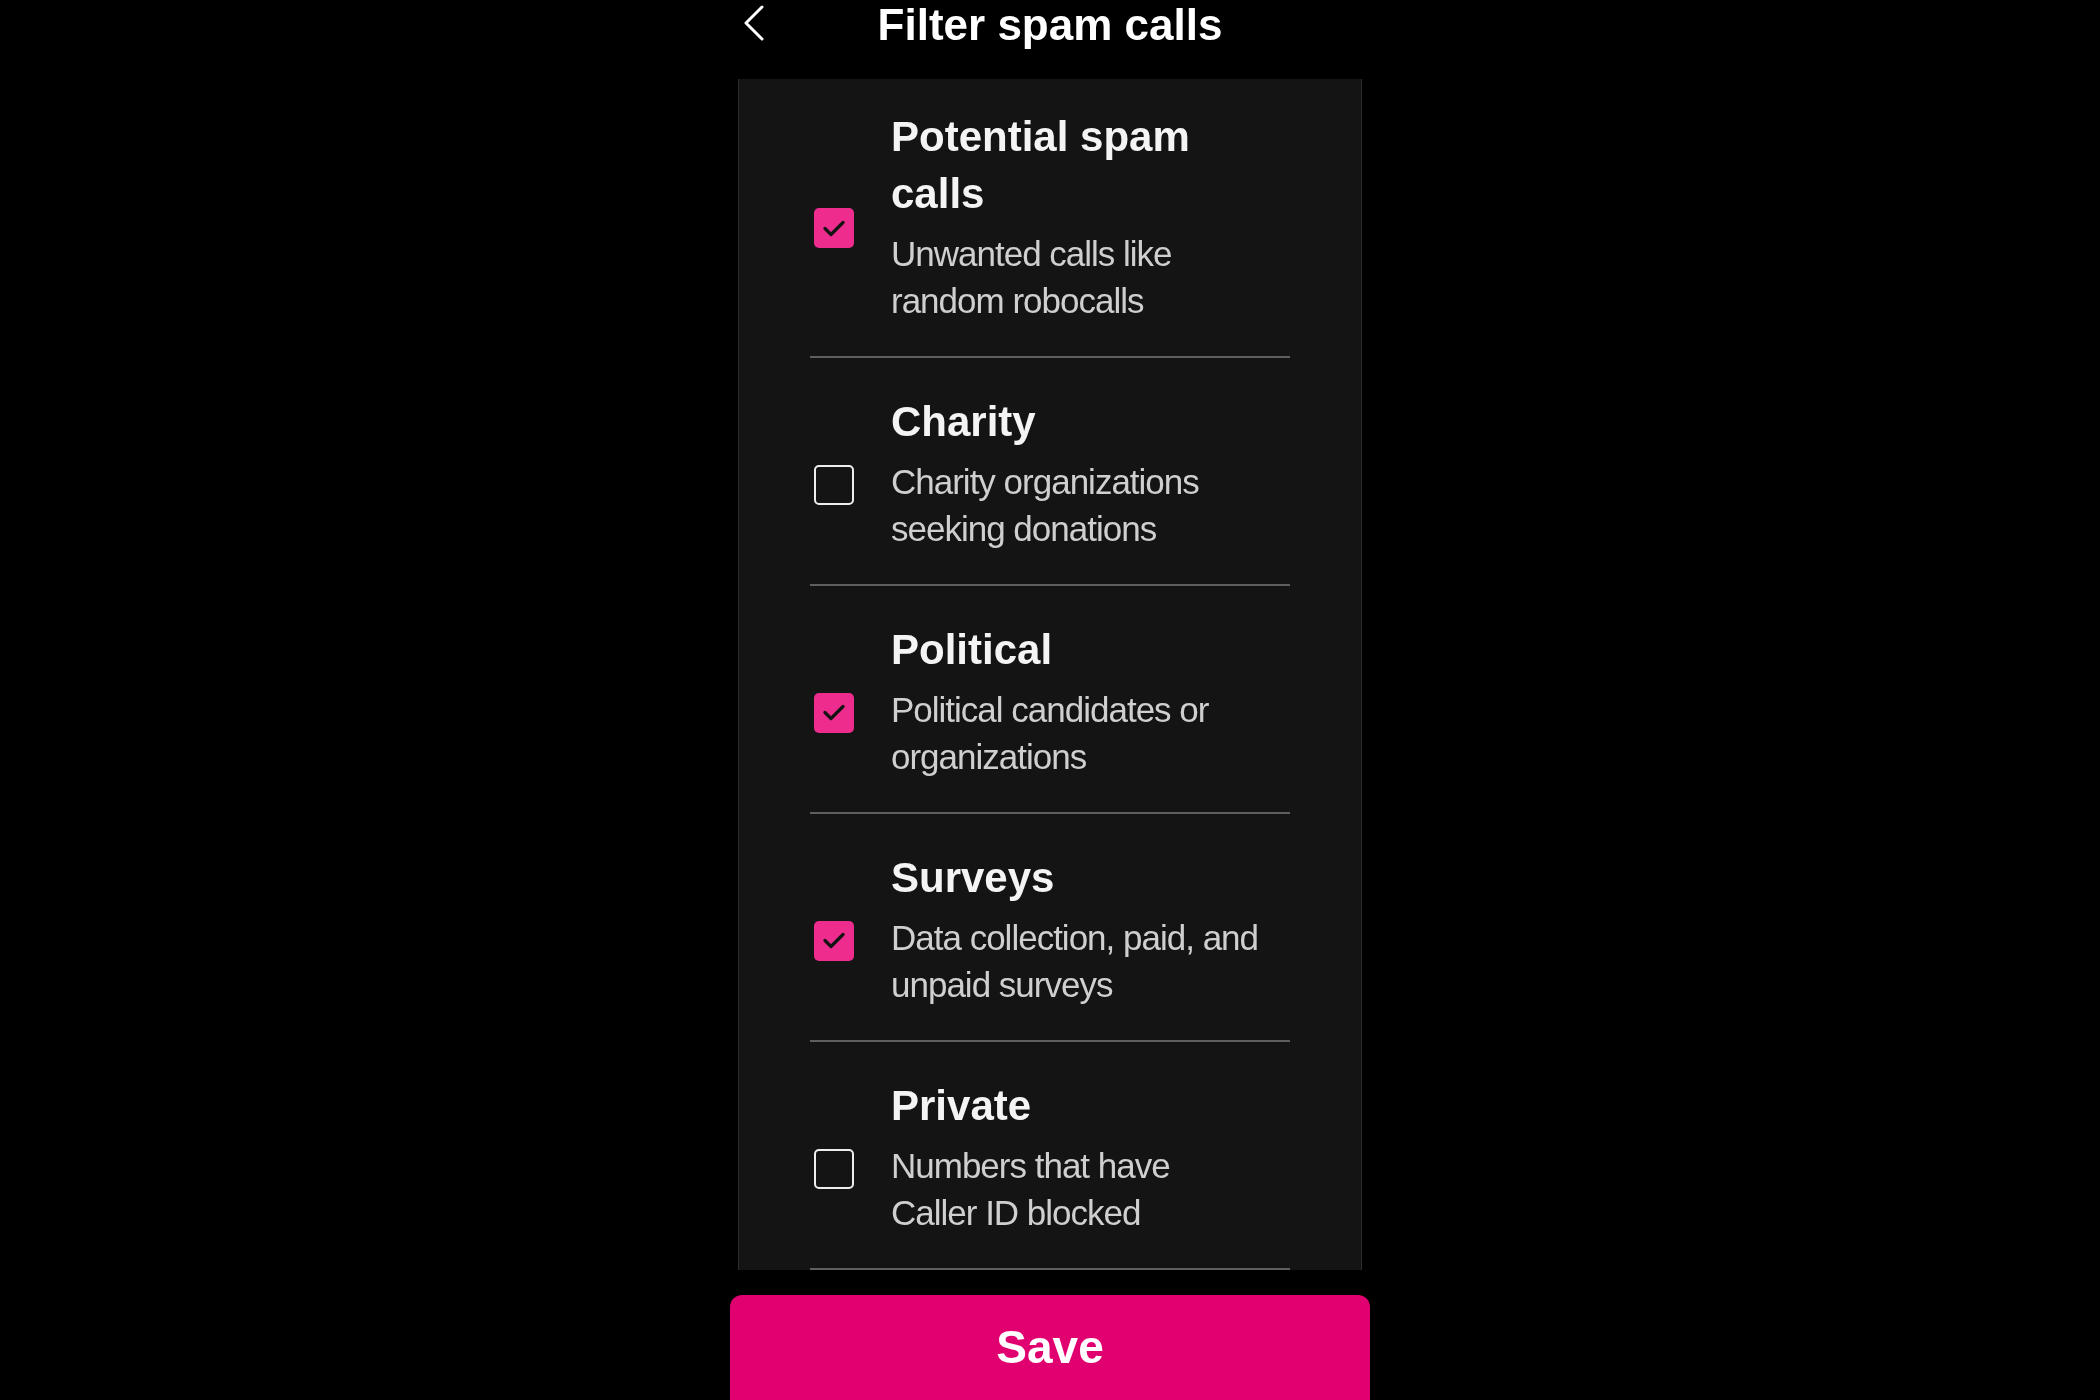 This screenshot has height=1400, width=2100. What do you see at coordinates (1045, 505) in the screenshot?
I see `filter-description: Charity organizations seeking donations` at bounding box center [1045, 505].